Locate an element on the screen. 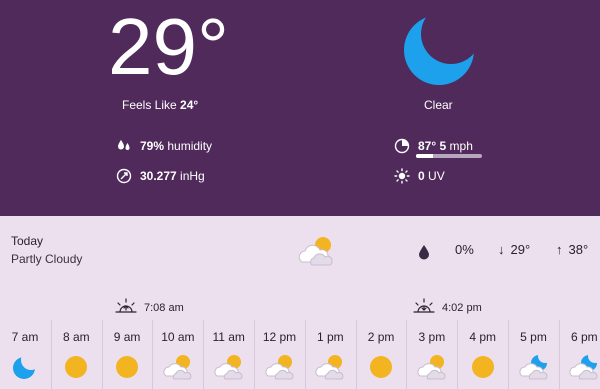  low-temperature: ↓ 29° is located at coordinates (514, 249).